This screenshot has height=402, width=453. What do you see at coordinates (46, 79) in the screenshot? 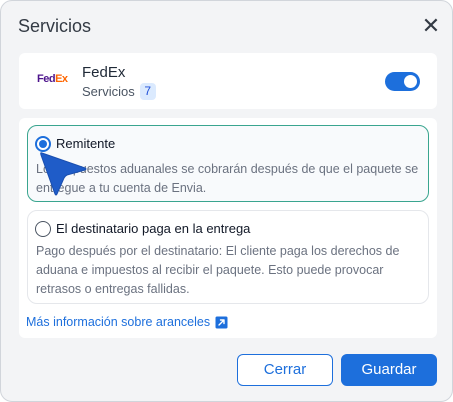
I see `fedex-logo-fed: Fed` at bounding box center [46, 79].